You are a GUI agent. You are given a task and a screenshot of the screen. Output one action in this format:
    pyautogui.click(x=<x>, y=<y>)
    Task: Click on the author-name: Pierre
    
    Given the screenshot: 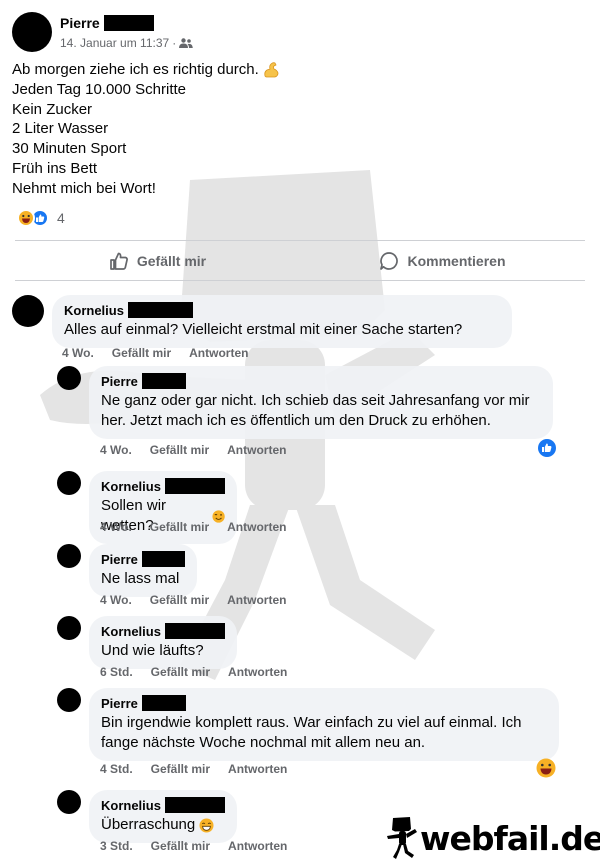 What is the action you would take?
    pyautogui.click(x=80, y=23)
    